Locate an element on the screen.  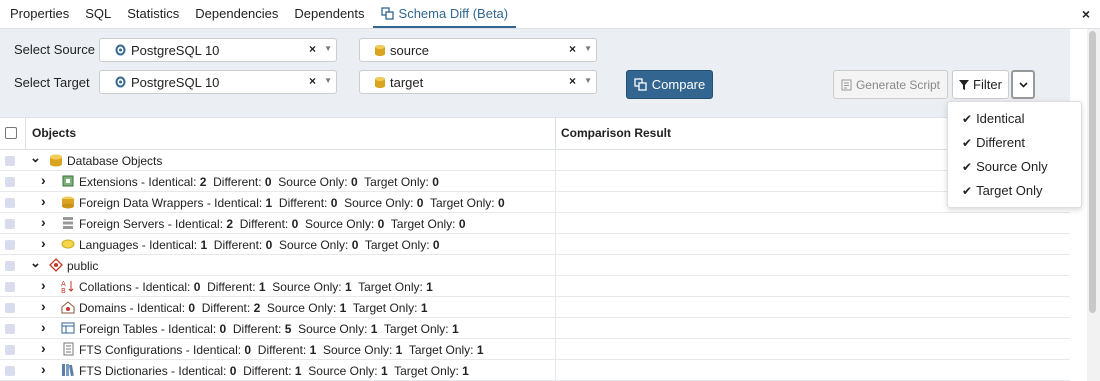
check-icon: ✔ is located at coordinates (967, 142).